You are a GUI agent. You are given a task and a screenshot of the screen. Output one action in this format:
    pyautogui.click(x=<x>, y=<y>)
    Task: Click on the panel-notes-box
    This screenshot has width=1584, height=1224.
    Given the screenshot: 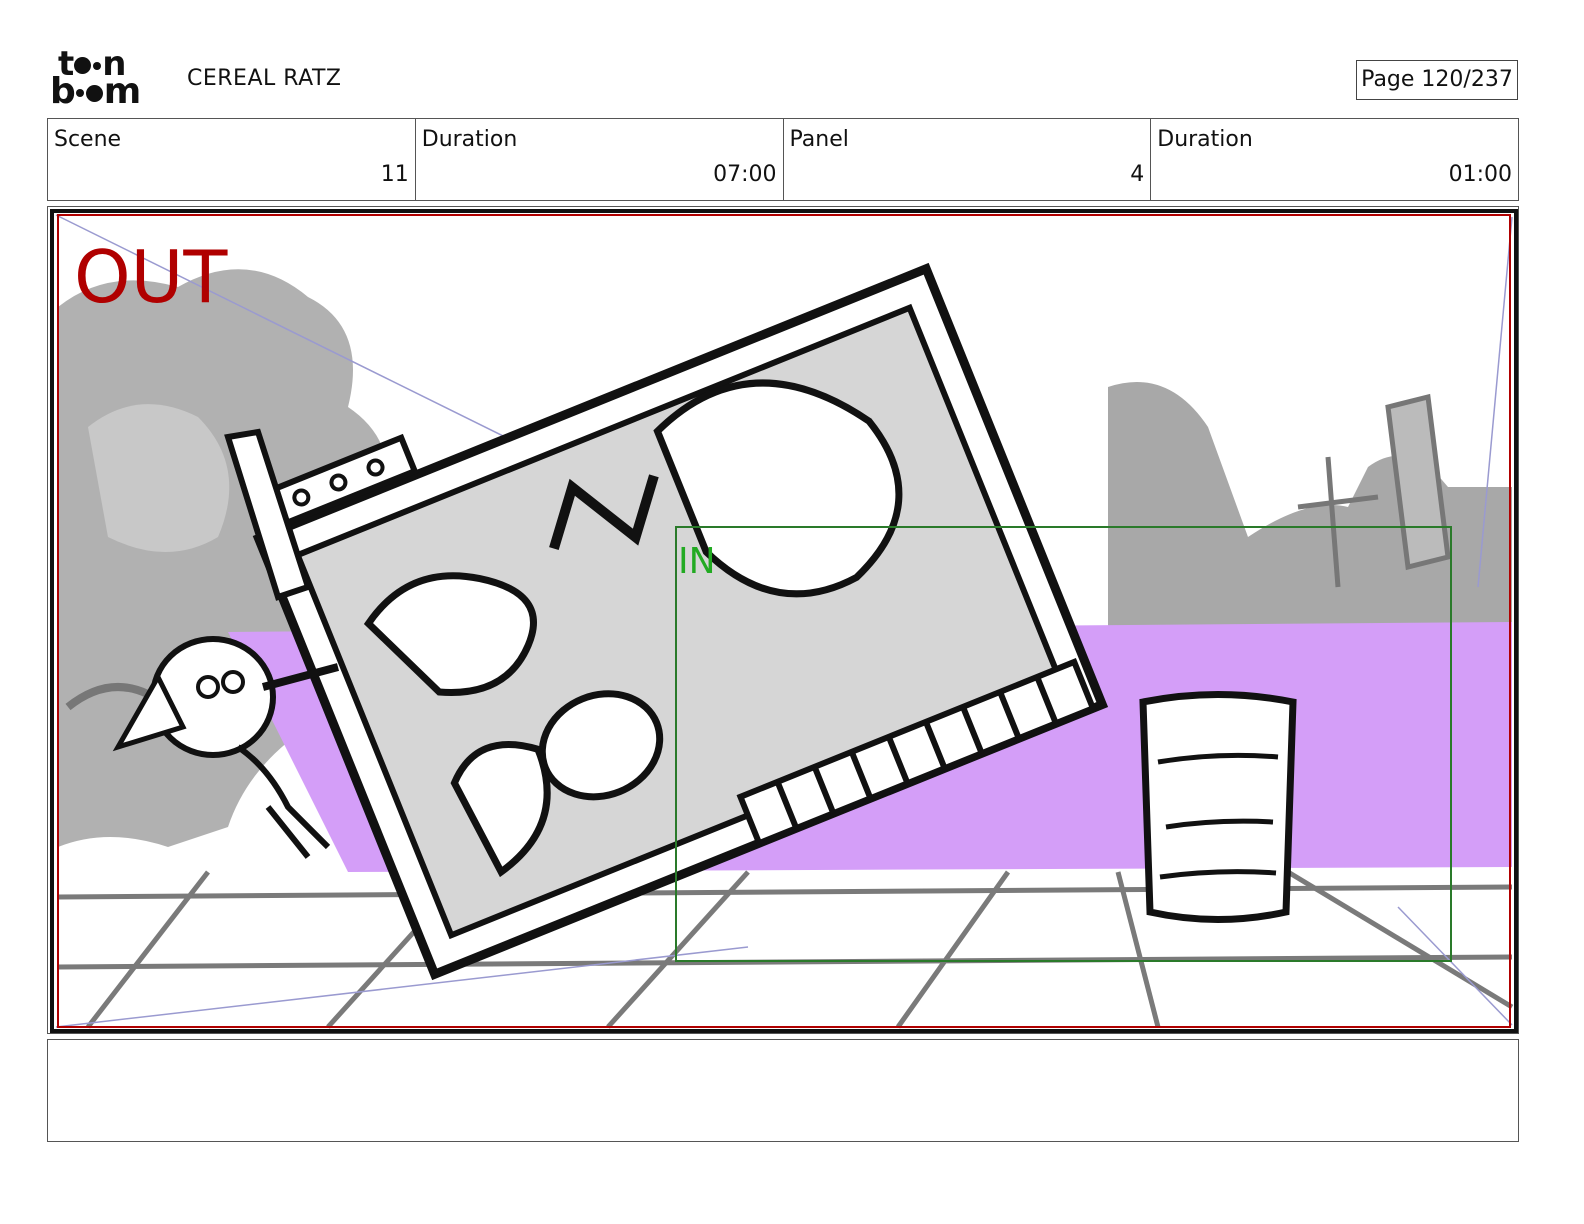 What is the action you would take?
    pyautogui.click(x=783, y=1090)
    